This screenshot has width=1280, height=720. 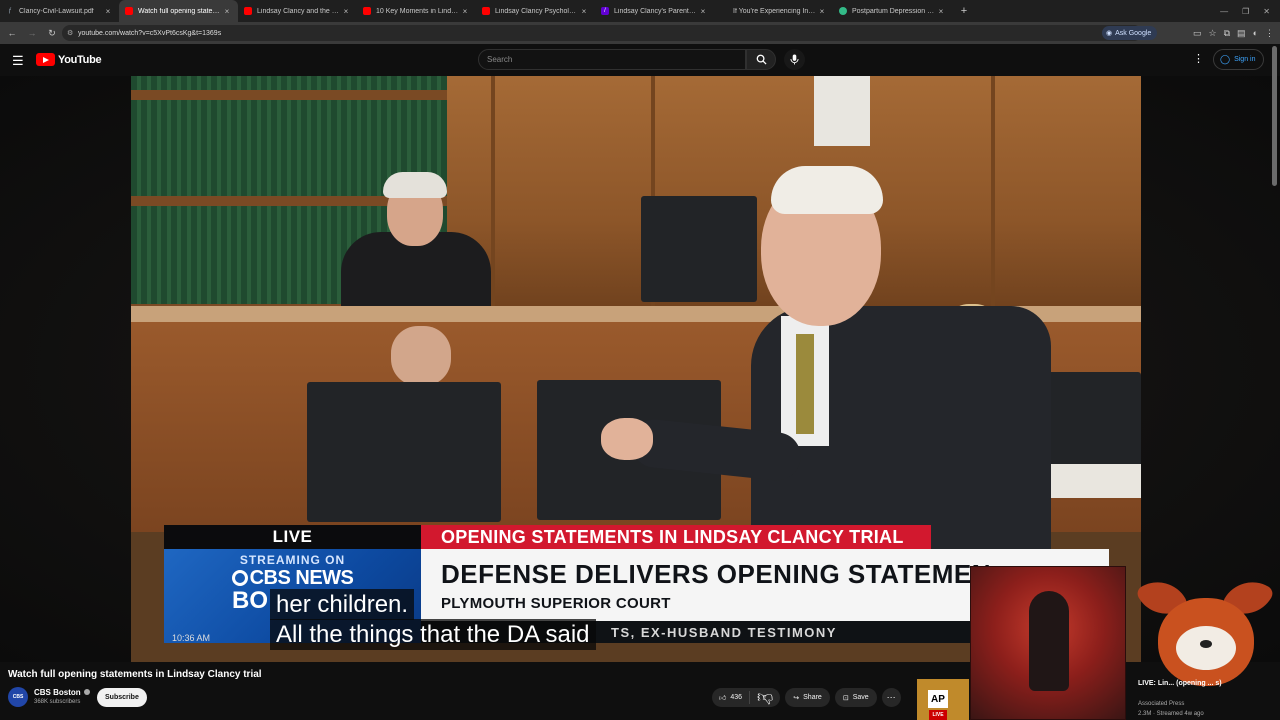 I want to click on monitor, so click(x=404, y=452).